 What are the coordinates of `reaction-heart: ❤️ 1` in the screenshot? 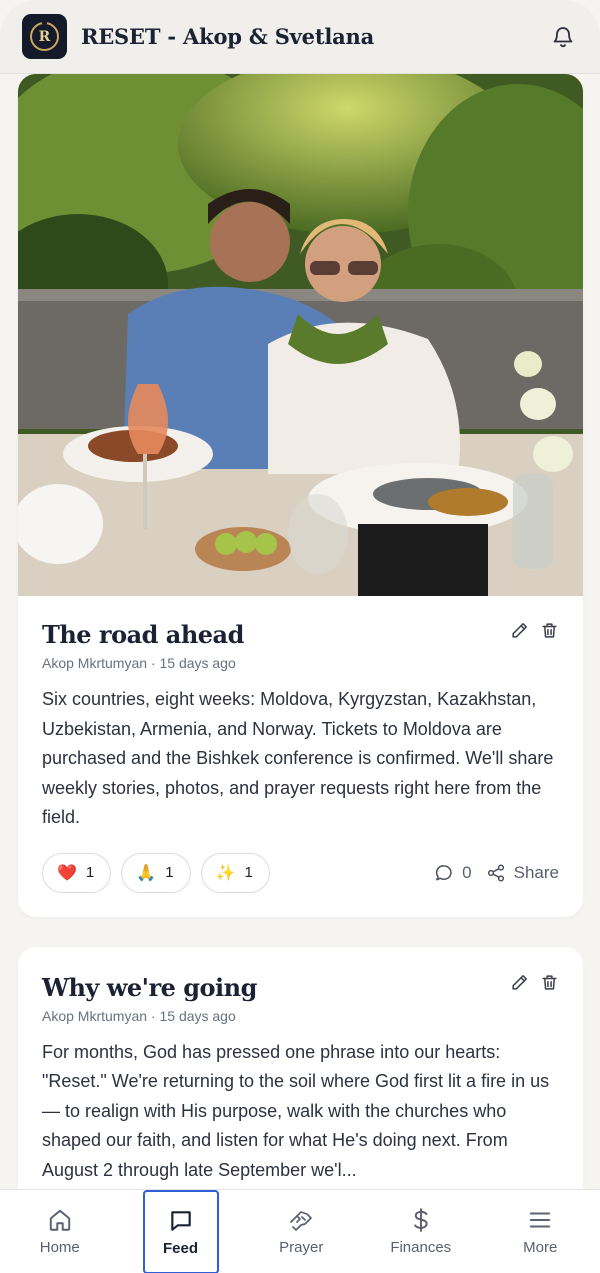 It's located at (77, 872).